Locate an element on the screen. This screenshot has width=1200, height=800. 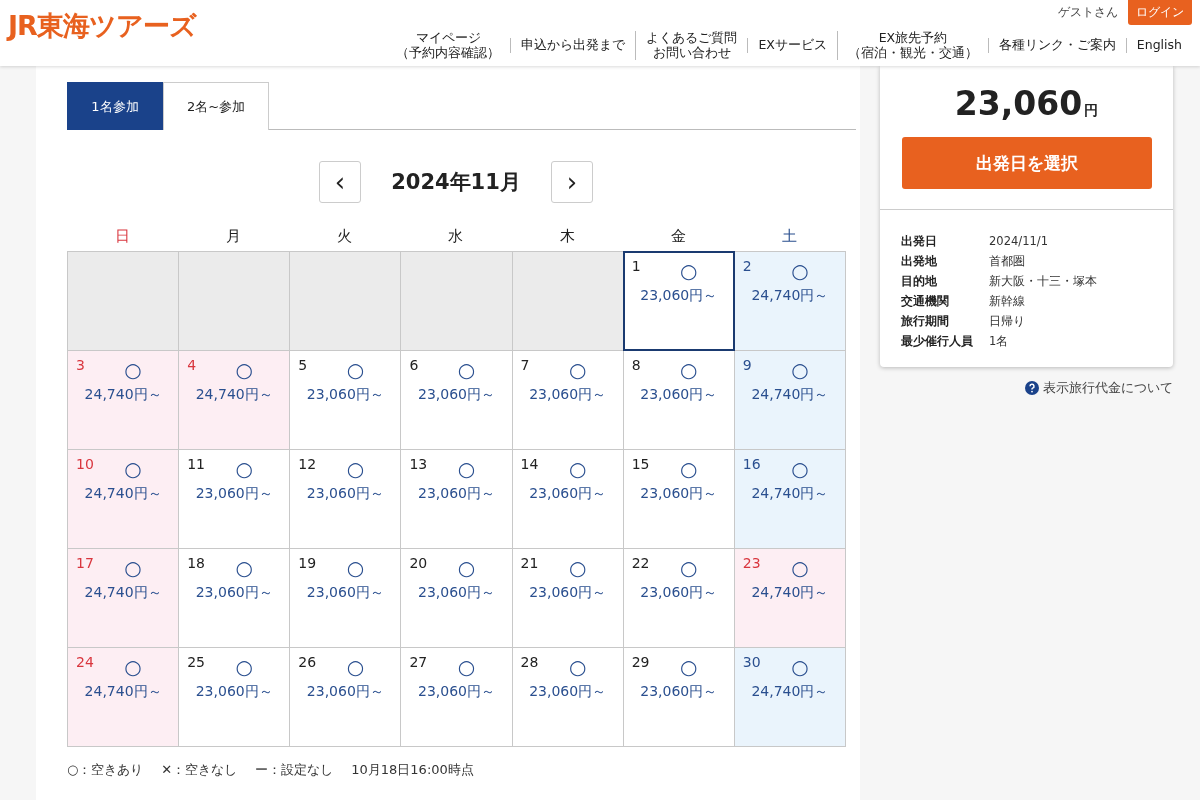
detail-label: 旅行期間 is located at coordinates (925, 321).